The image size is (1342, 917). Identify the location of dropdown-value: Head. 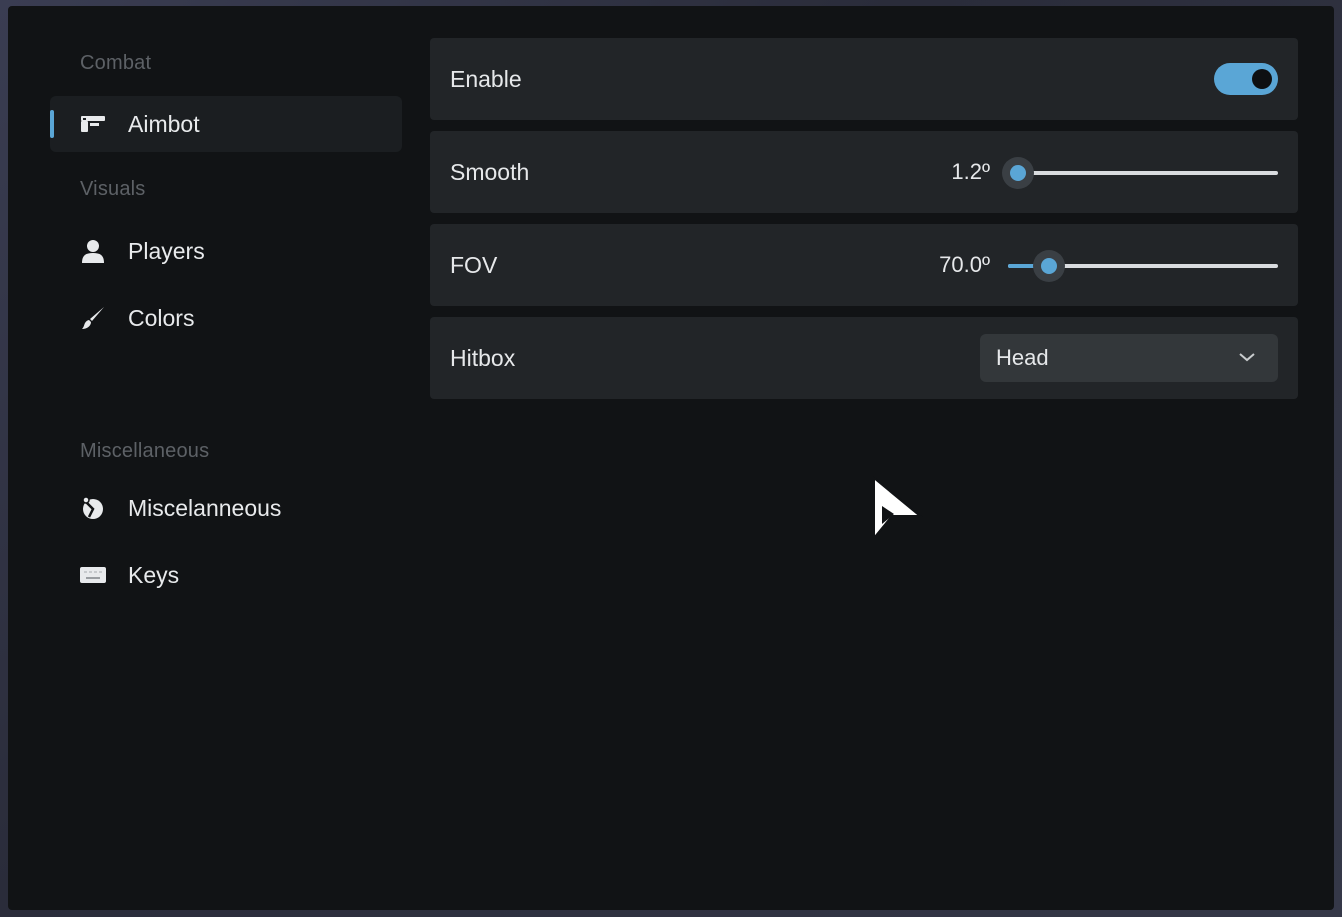
(1022, 357).